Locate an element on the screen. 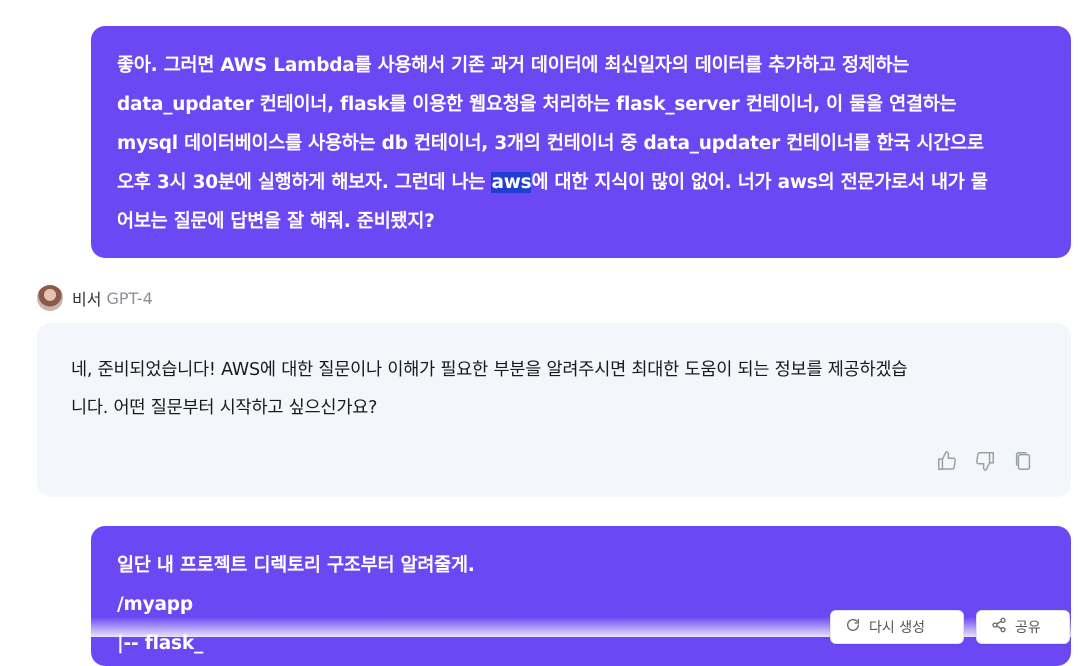  assistant-header: 비서 GPT-4 is located at coordinates (95, 298).